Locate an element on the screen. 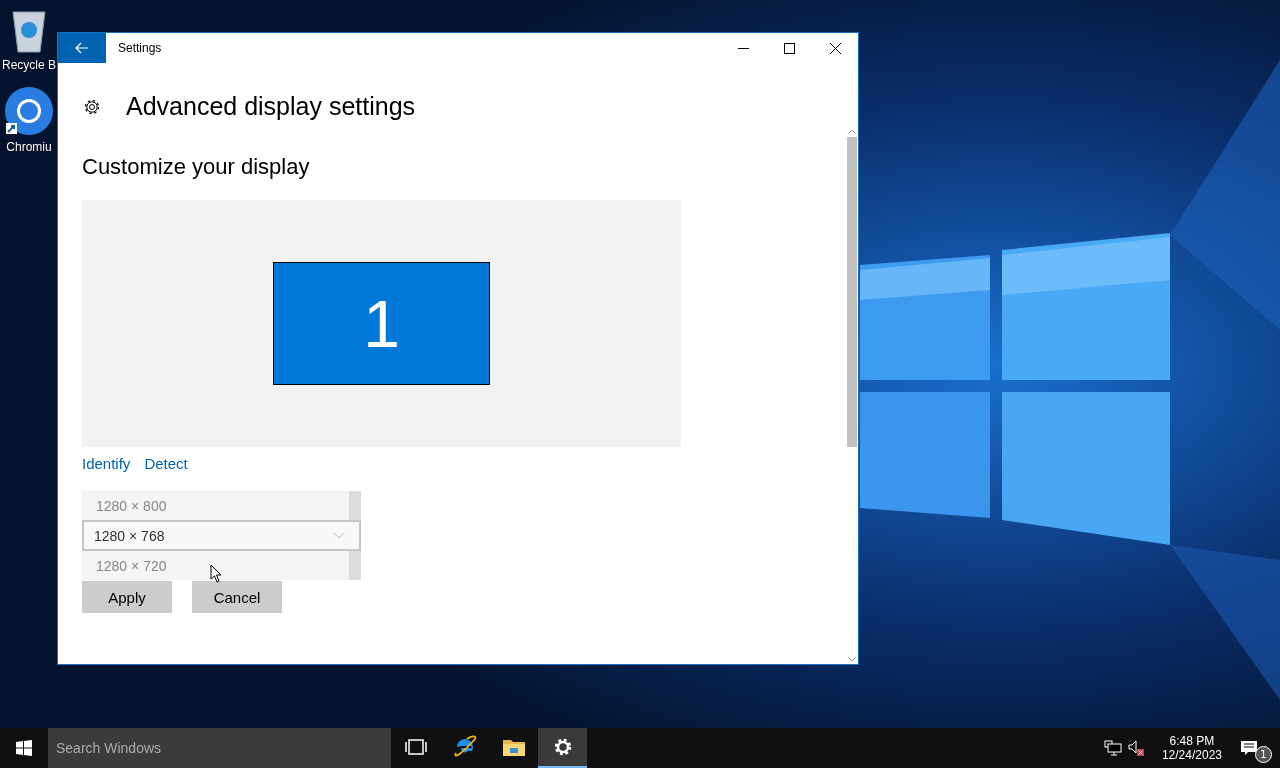 Image resolution: width=1280 pixels, height=768 pixels. network-icon is located at coordinates (1112, 748).